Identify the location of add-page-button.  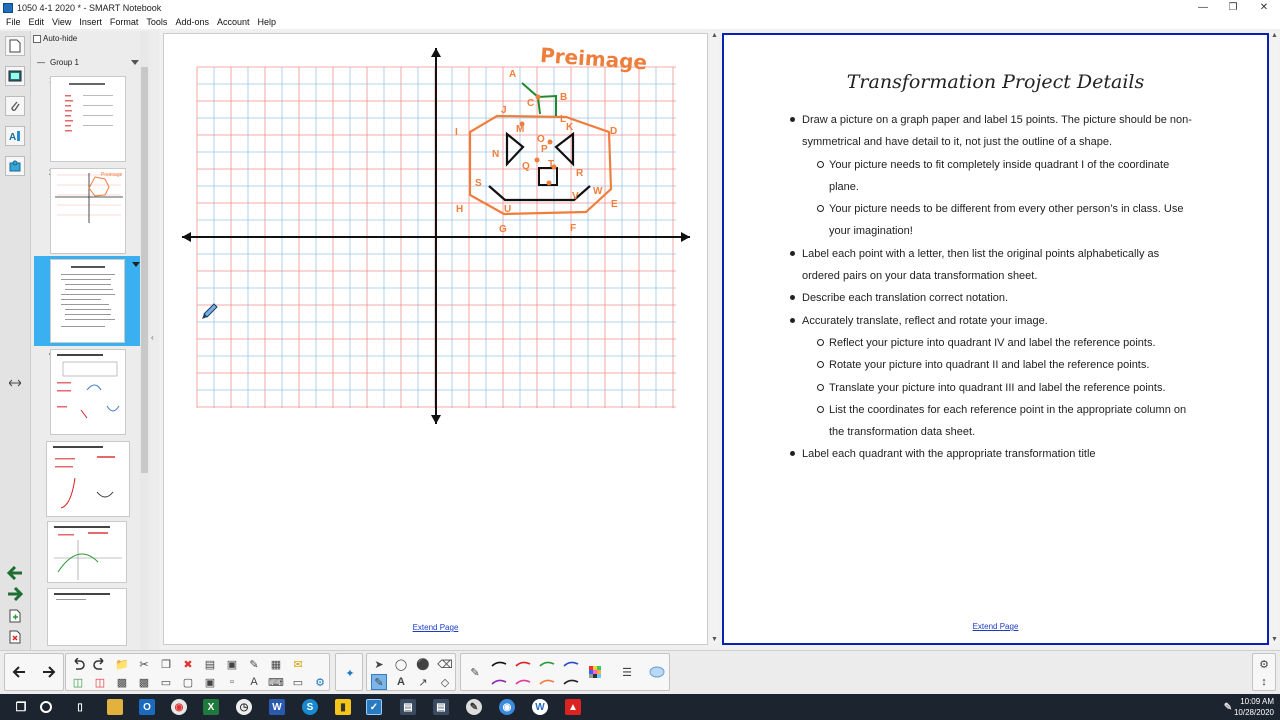
(15, 616).